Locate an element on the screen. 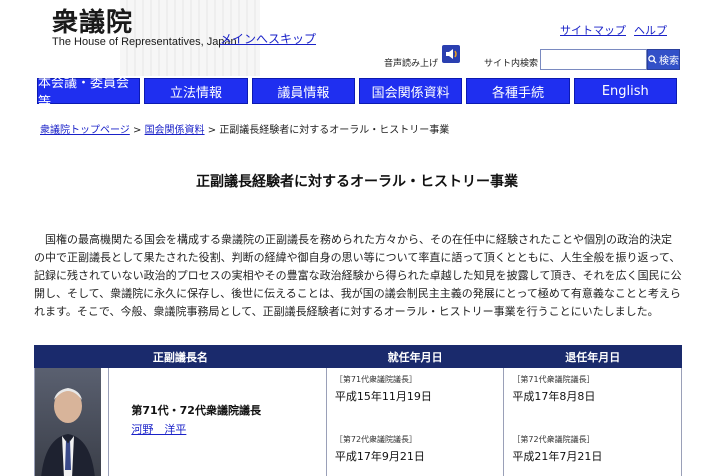 The width and height of the screenshot is (714, 476). col-header-end: 退任年月日 is located at coordinates (592, 356).